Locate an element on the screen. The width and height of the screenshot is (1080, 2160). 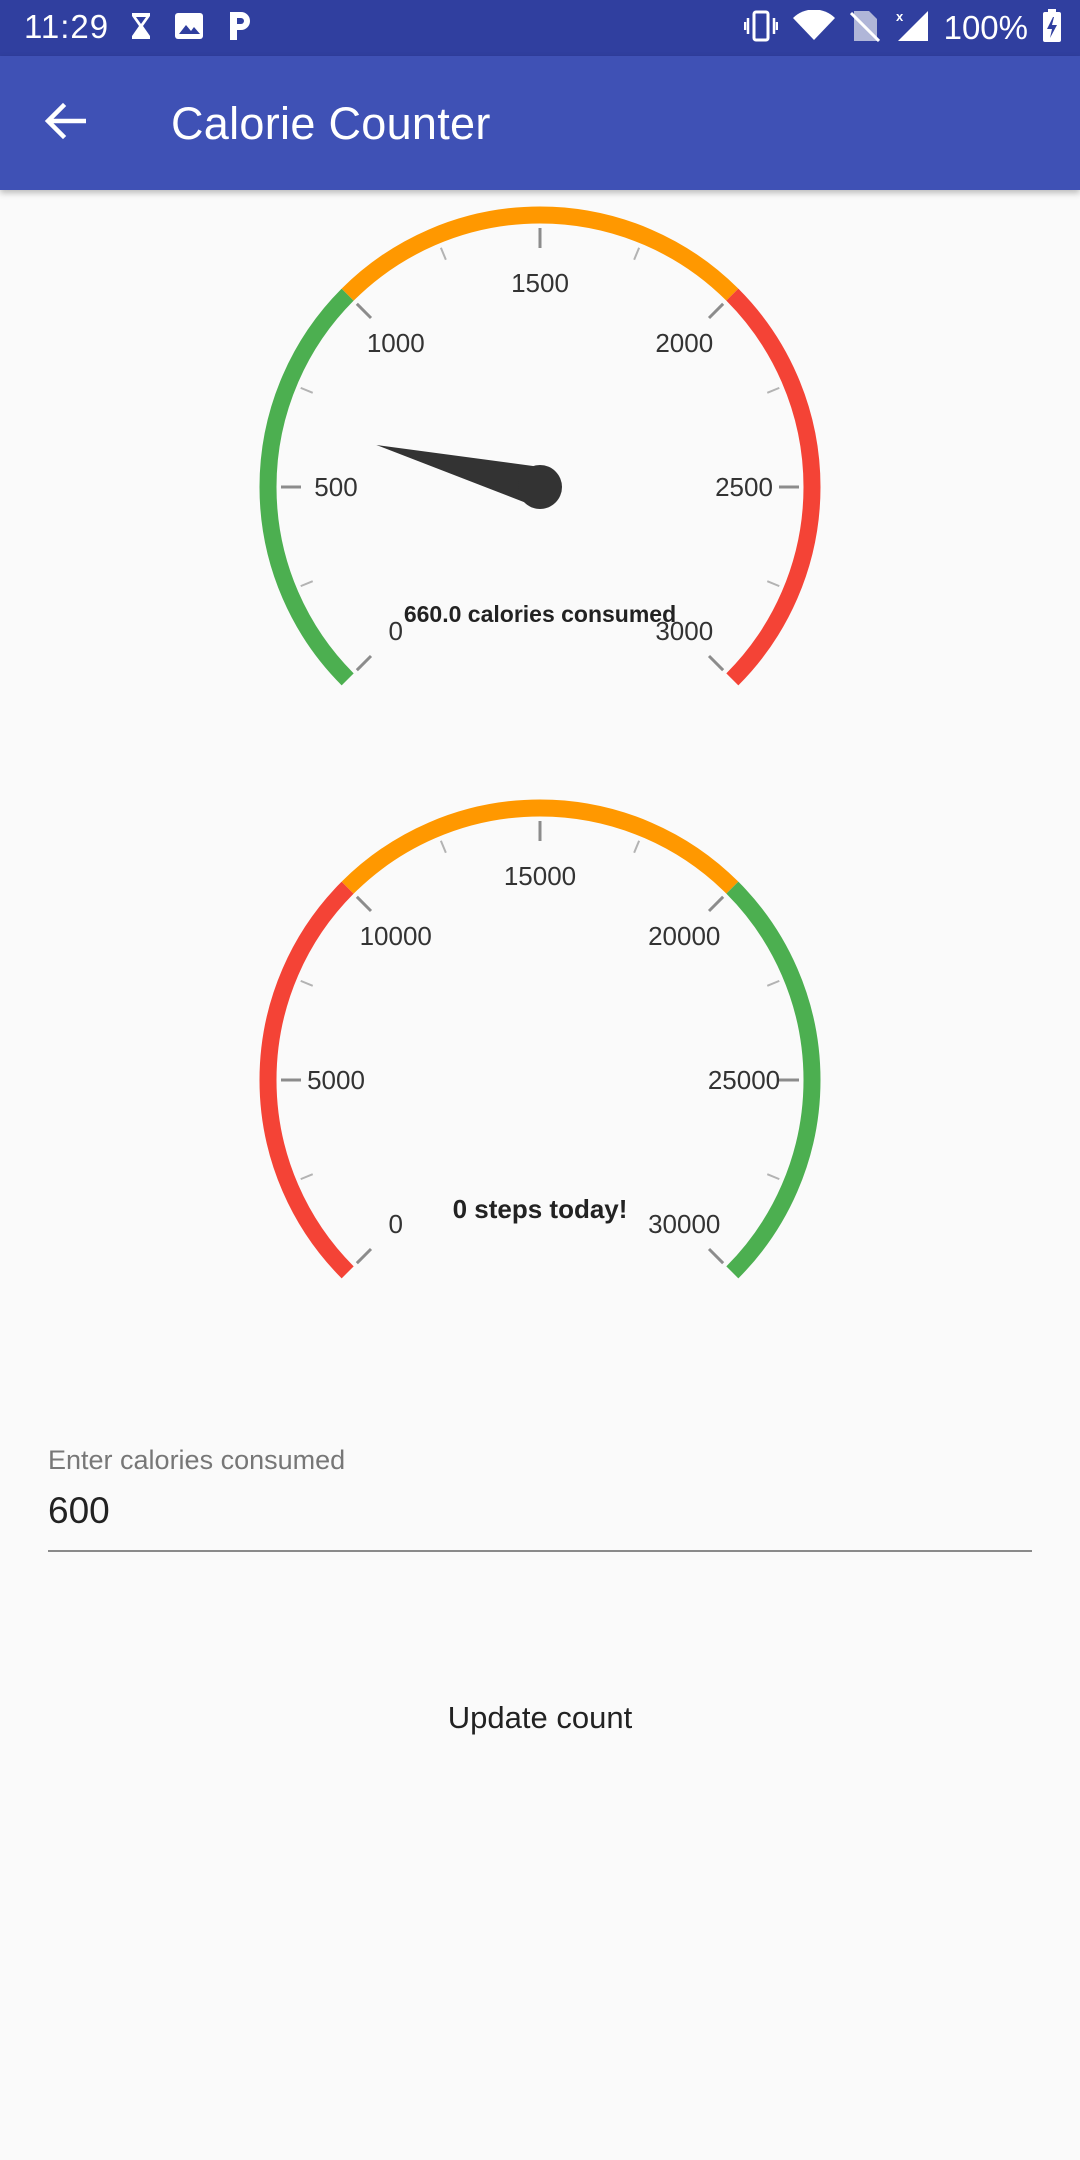
wifi-icon is located at coordinates (814, 27).